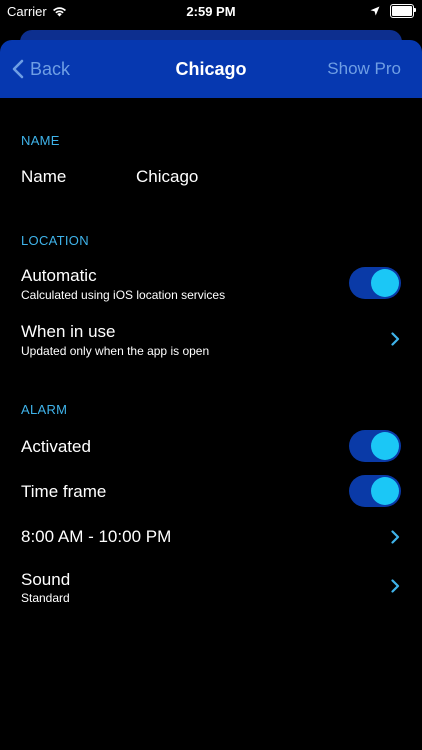 This screenshot has height=750, width=422. Describe the element at coordinates (46, 579) in the screenshot. I see `sound-title: Sound` at that location.